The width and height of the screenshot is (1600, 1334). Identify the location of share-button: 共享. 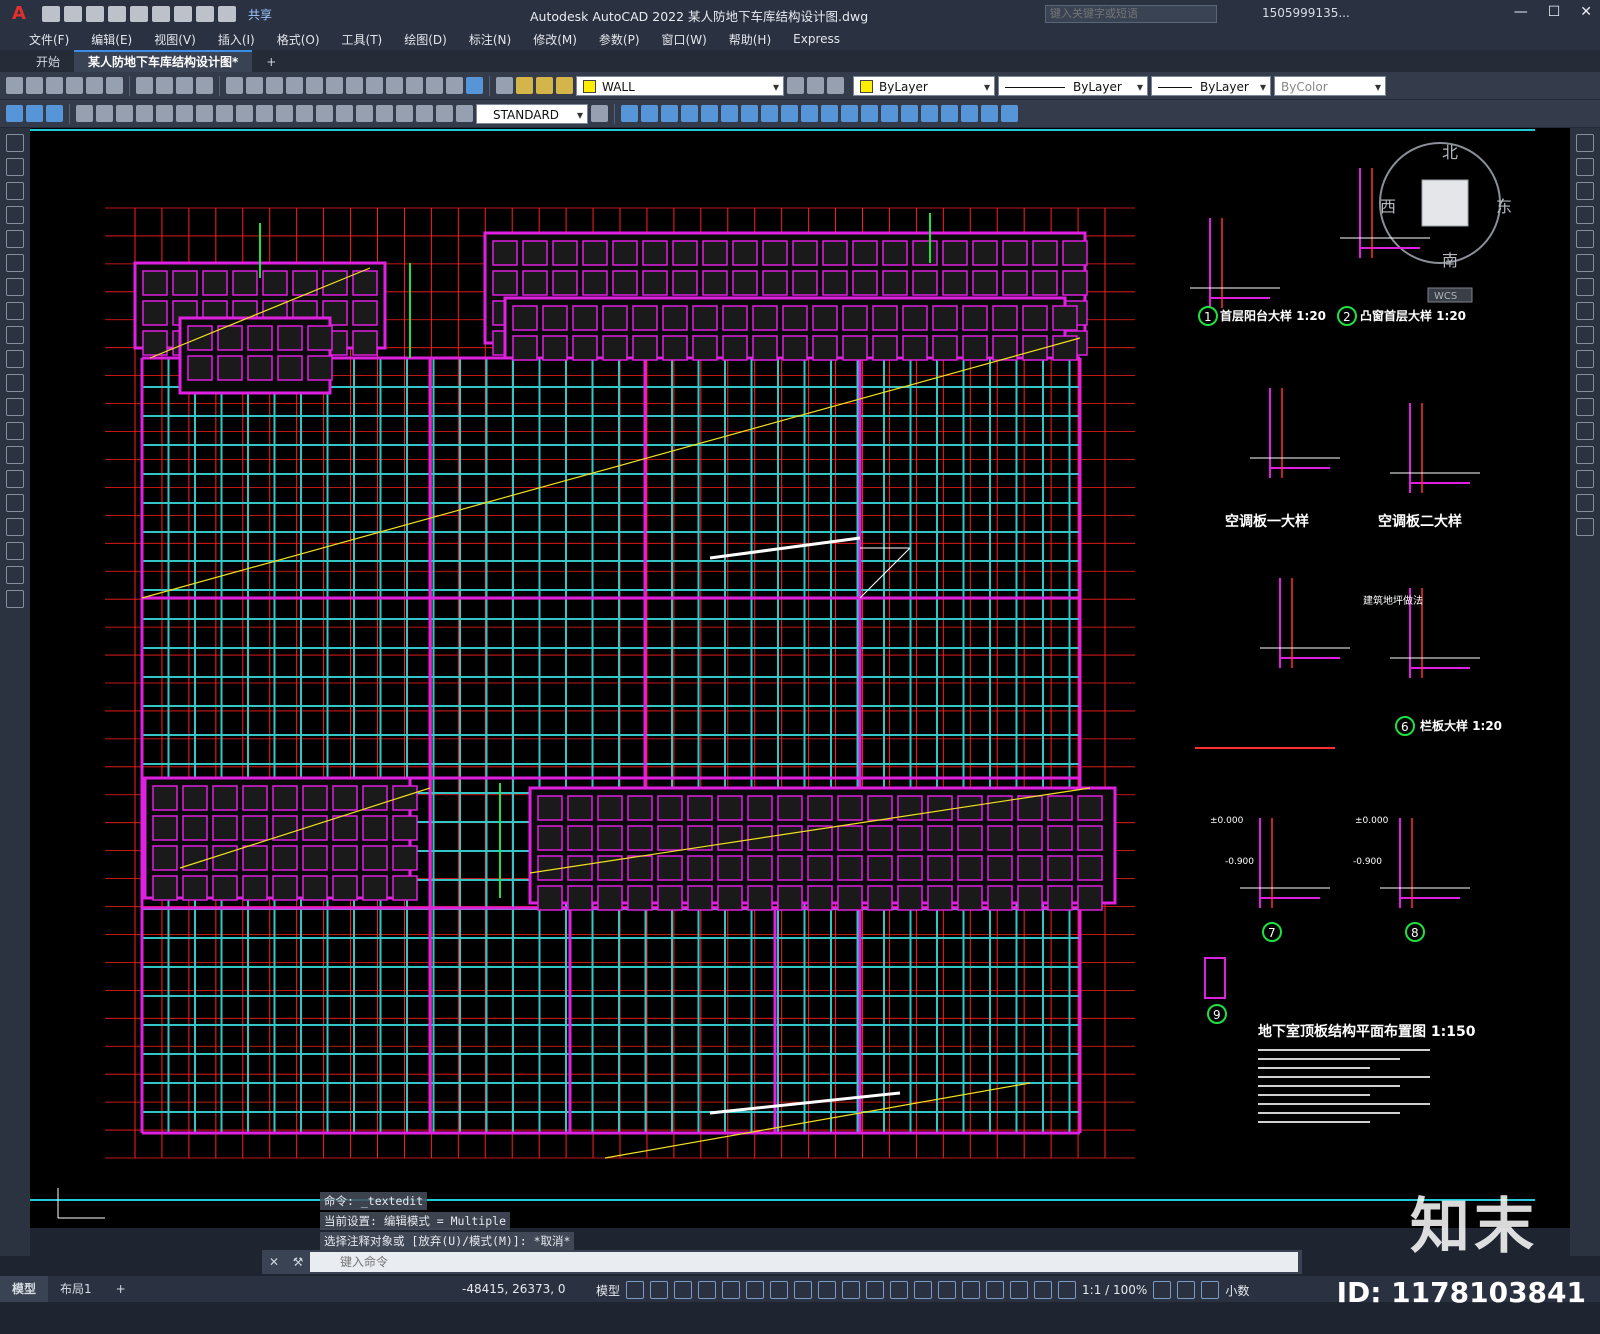
(260, 14).